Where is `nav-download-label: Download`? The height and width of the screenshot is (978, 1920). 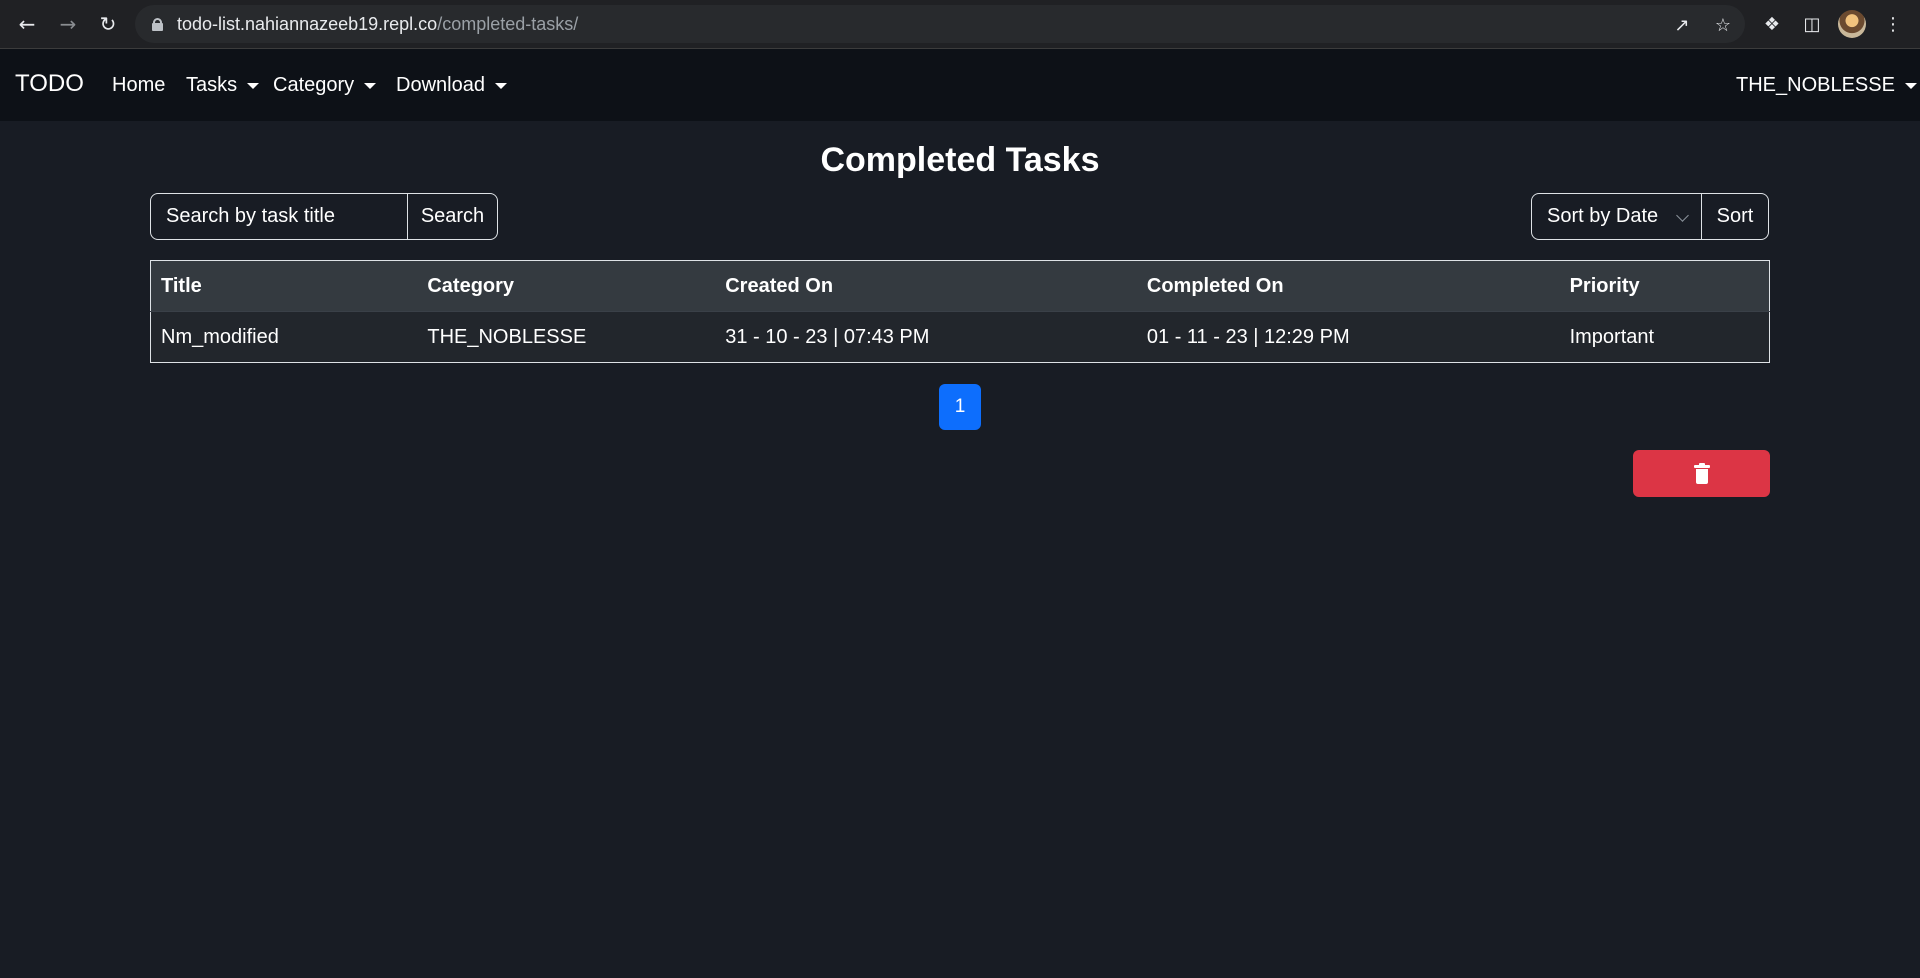
nav-download-label: Download is located at coordinates (440, 85).